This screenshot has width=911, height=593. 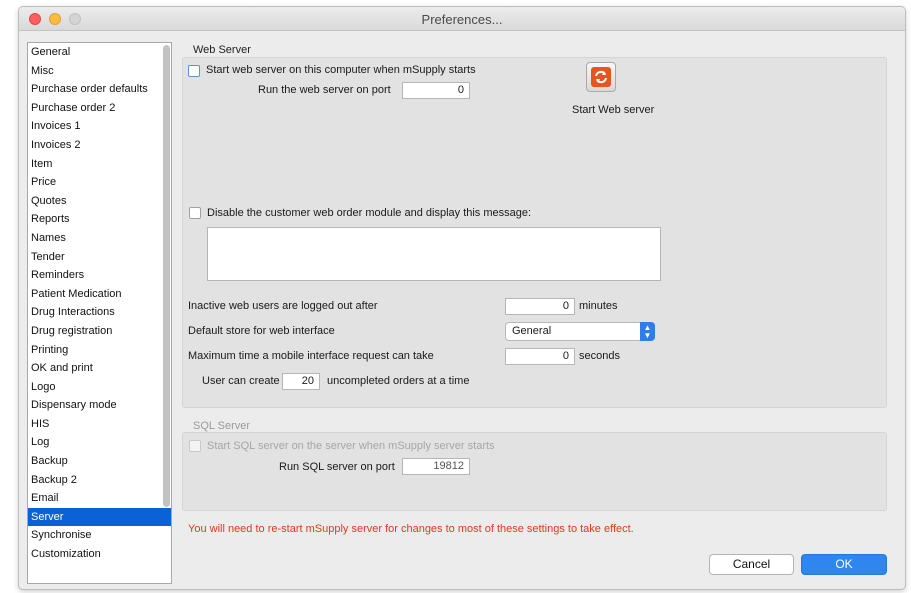 I want to click on sidebar-item-log: Log, so click(x=99, y=442).